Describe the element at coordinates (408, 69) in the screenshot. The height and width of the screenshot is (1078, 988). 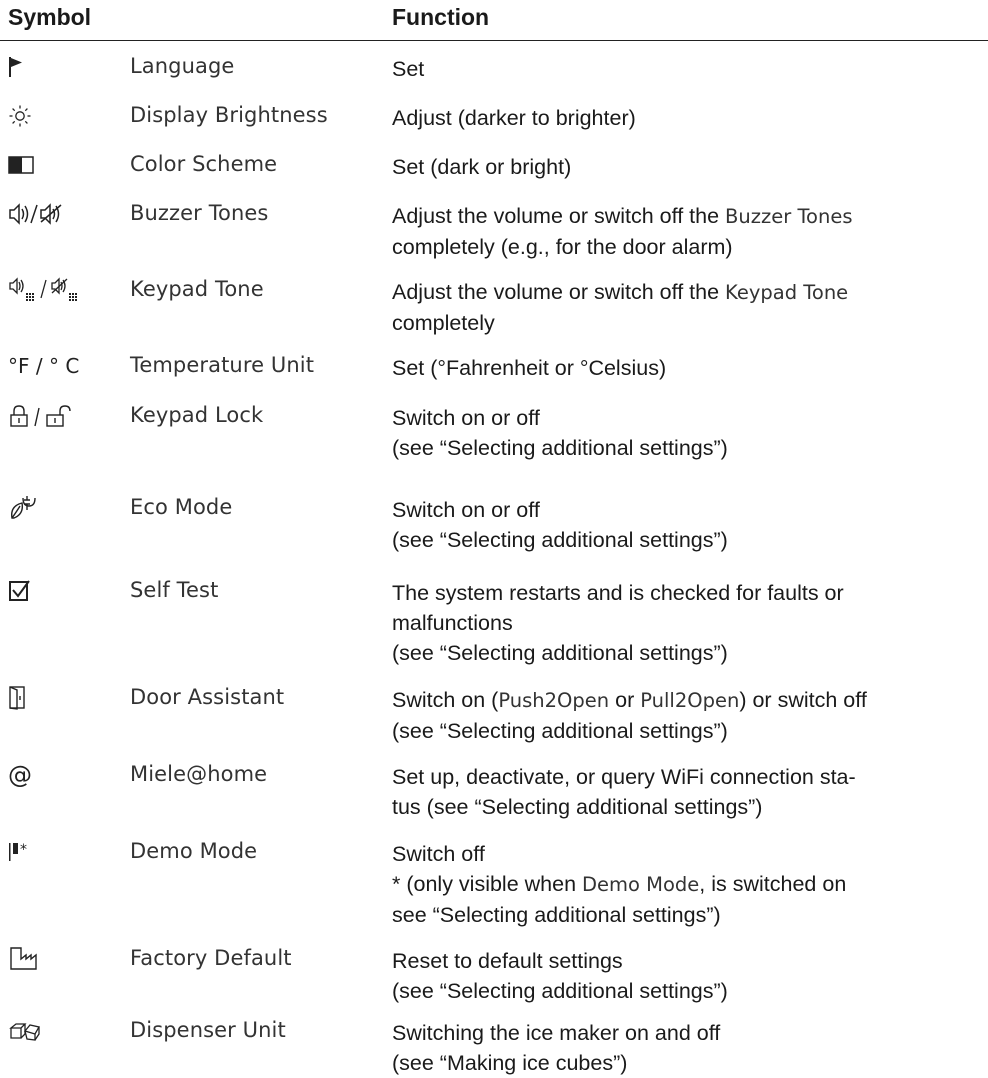
I see `row-desc: Set` at that location.